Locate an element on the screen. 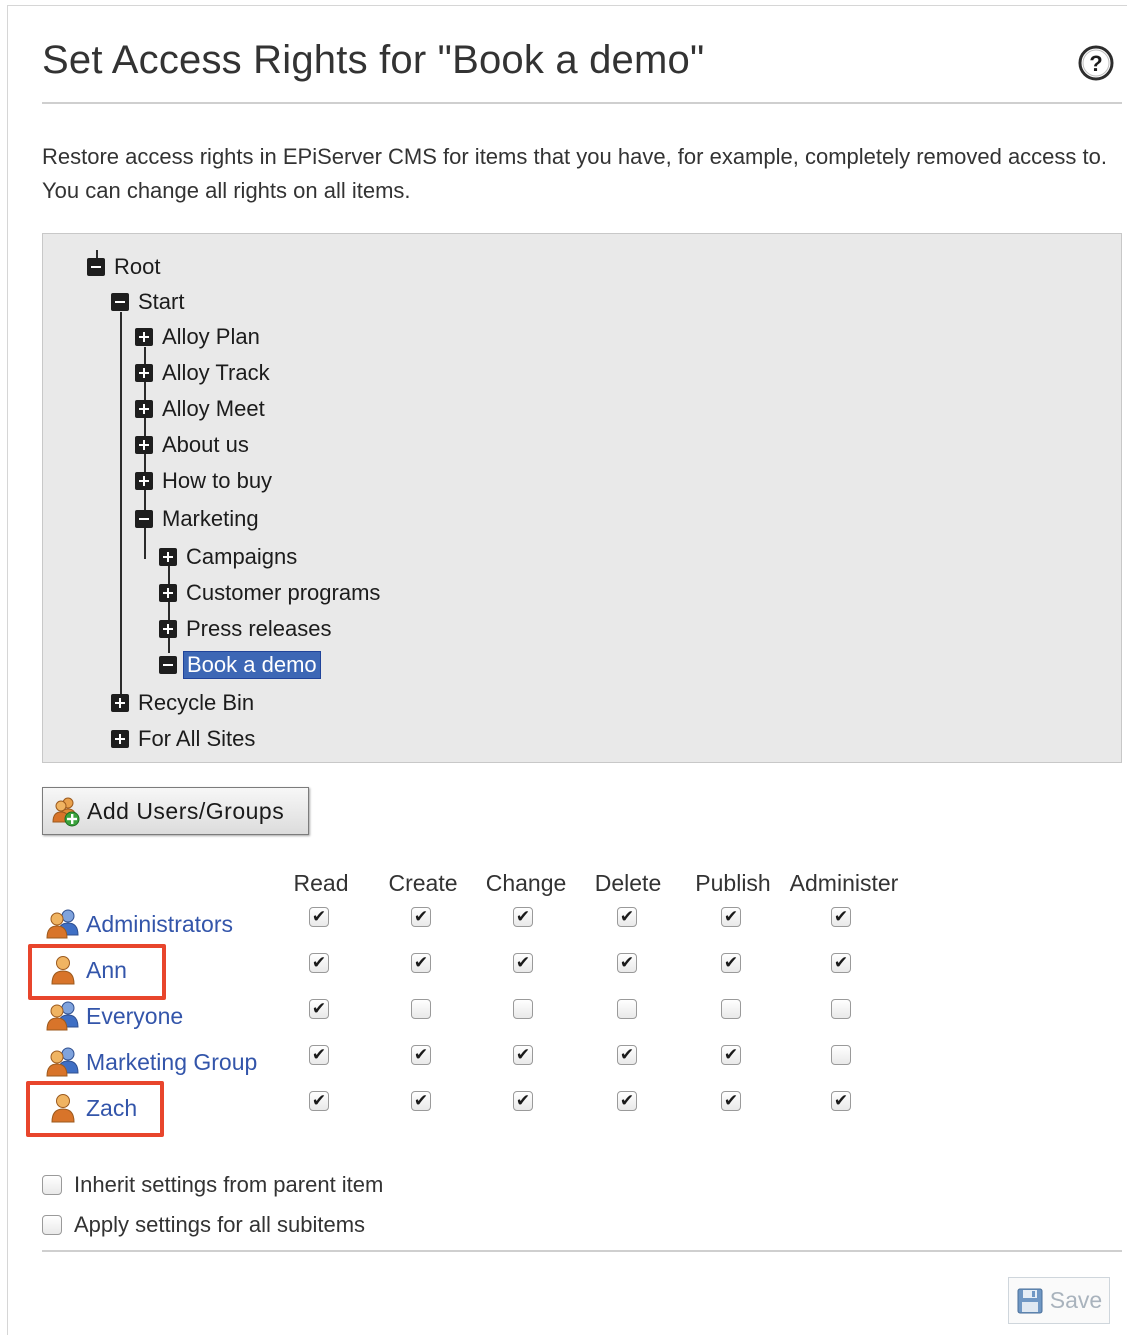 The height and width of the screenshot is (1335, 1127). tree-node-campaigns: Campaigns is located at coordinates (229, 557).